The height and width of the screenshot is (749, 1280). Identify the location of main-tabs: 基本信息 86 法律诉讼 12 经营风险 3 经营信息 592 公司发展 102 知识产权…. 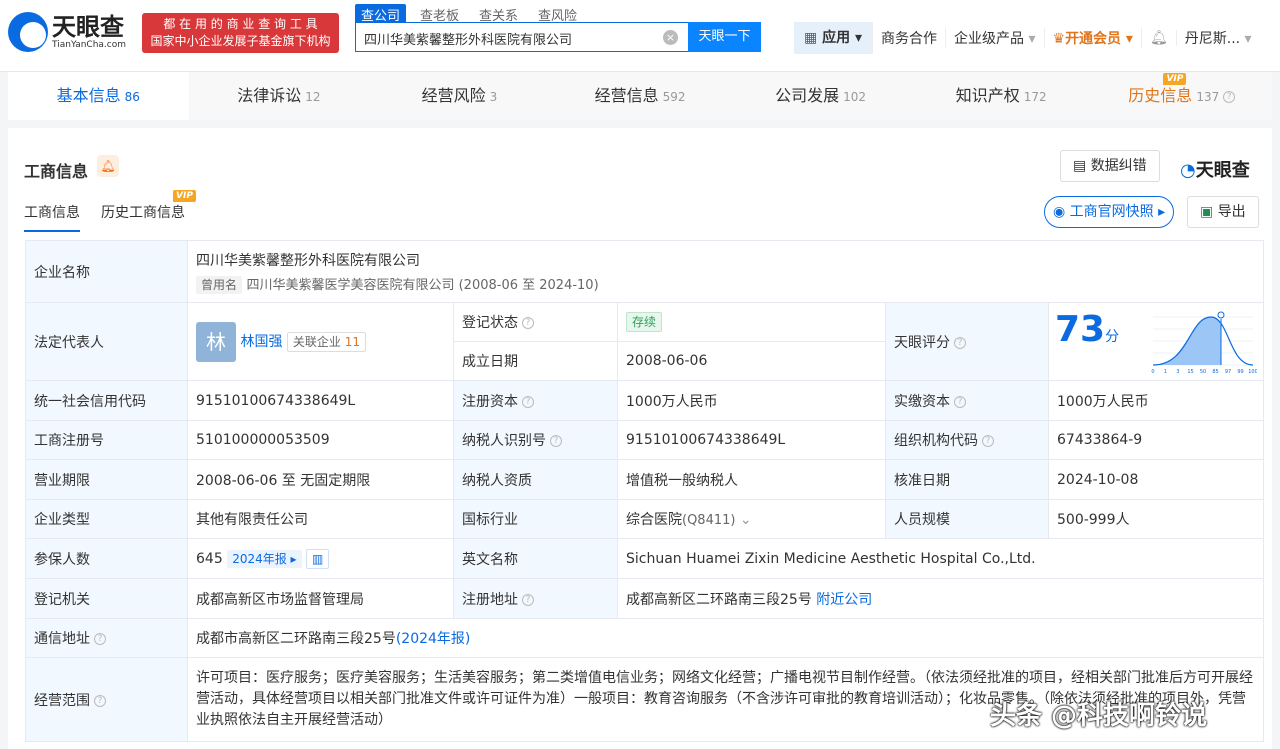
(640, 96).